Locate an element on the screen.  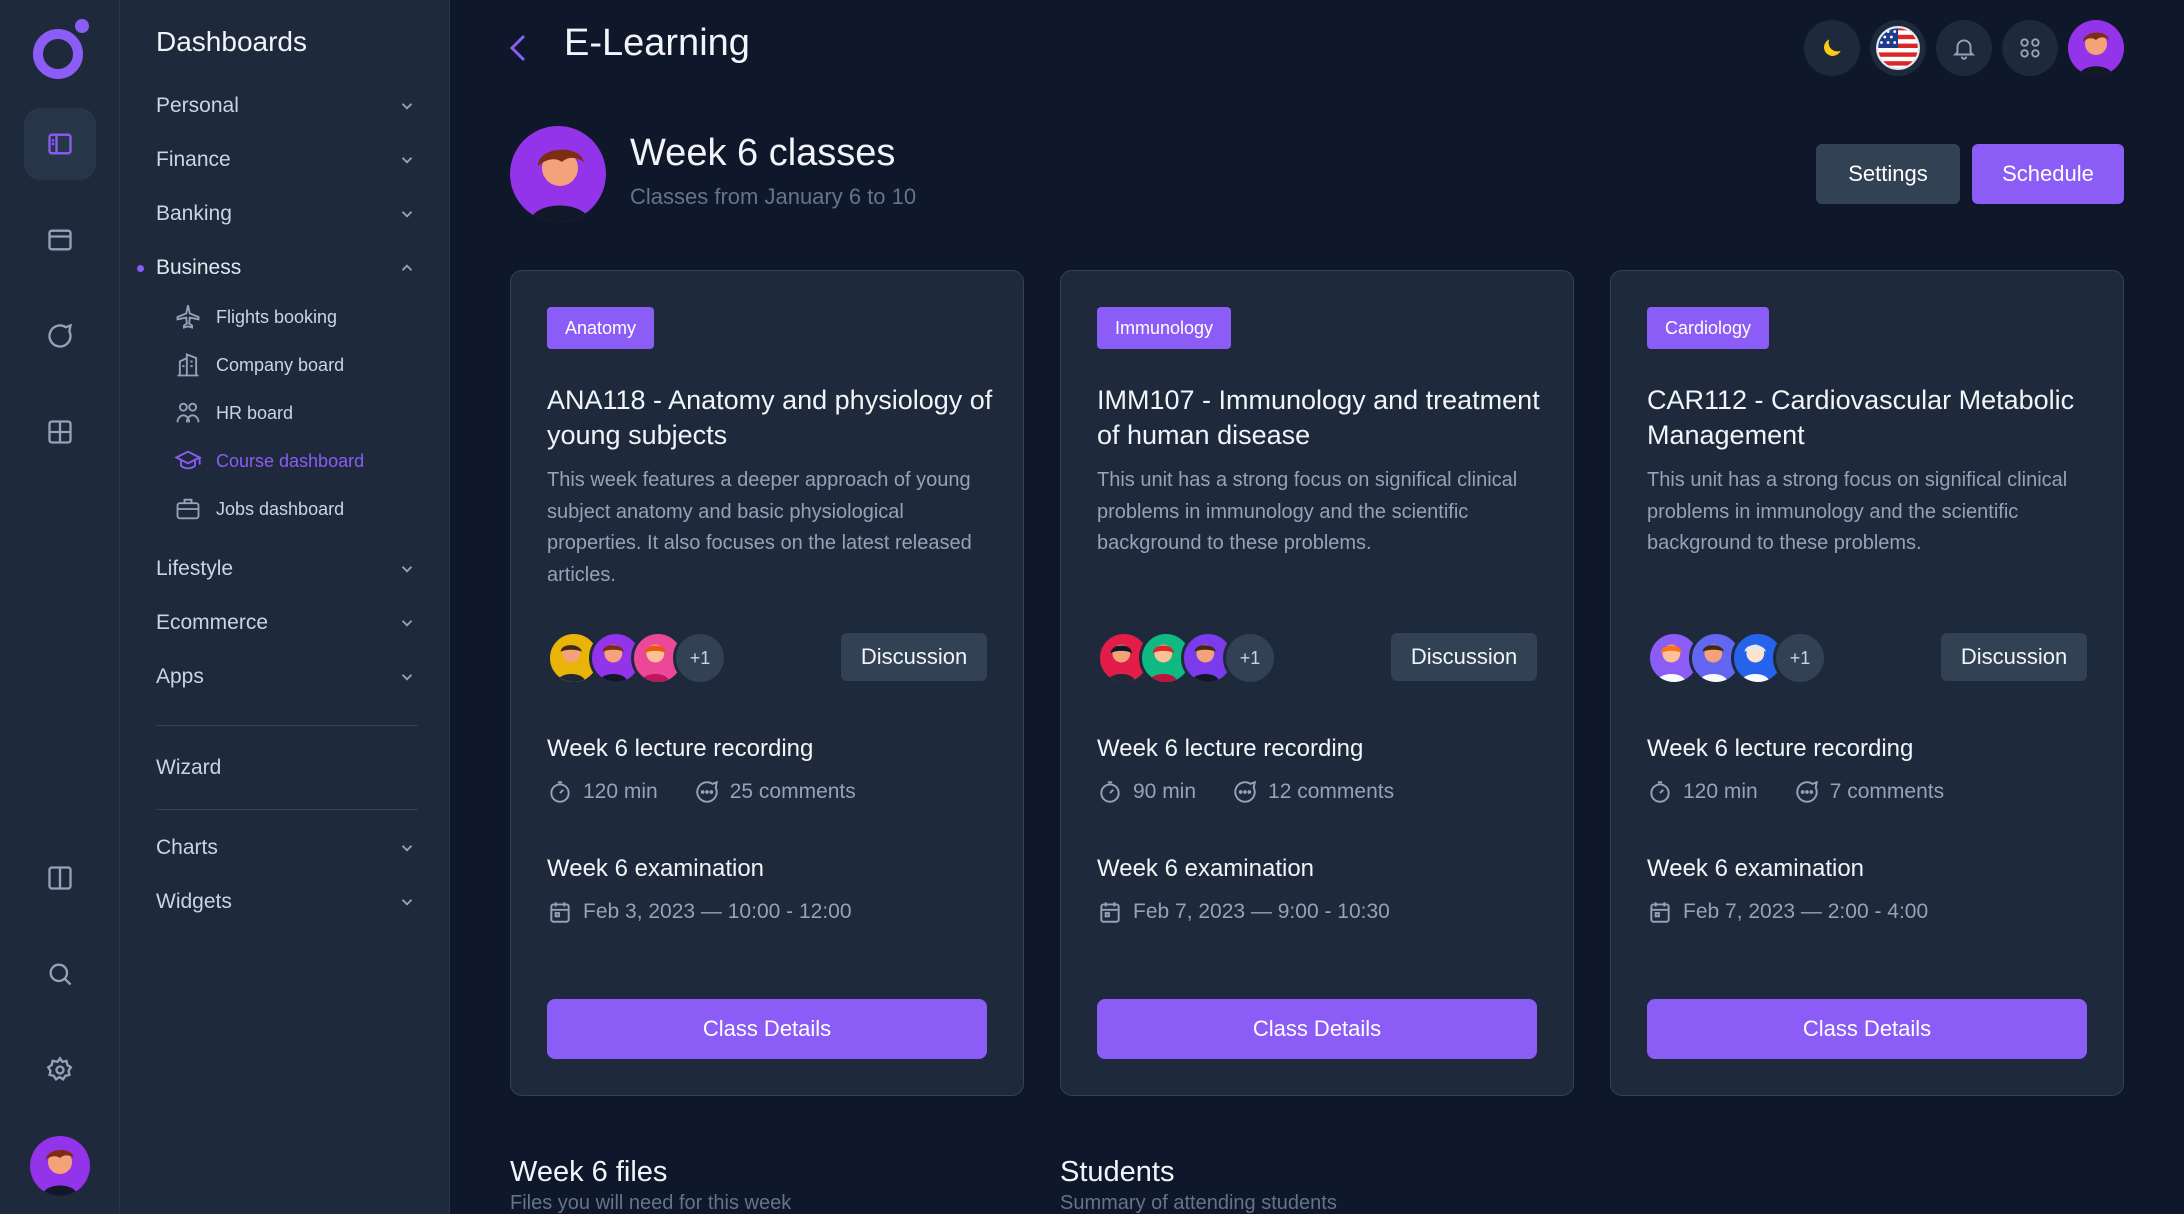
moon-icon is located at coordinates (1832, 47).